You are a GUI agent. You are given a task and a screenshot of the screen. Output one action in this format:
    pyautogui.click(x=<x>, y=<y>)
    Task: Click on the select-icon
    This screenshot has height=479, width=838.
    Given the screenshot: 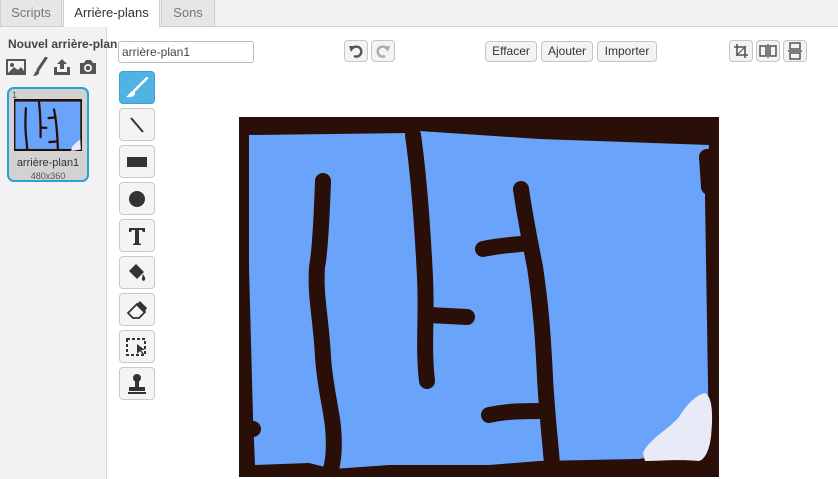 What is the action you would take?
    pyautogui.click(x=136, y=346)
    